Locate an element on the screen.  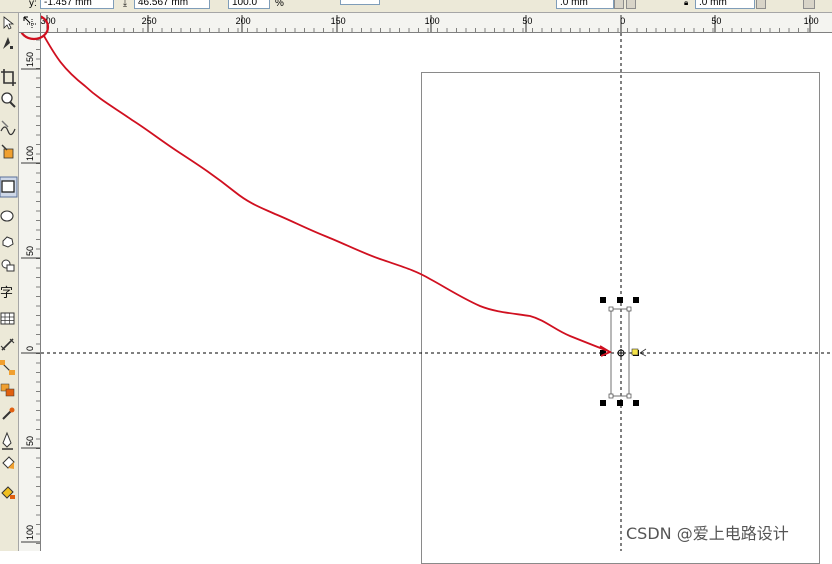
basic-shapes-tool-icon is located at coordinates (8, 265).